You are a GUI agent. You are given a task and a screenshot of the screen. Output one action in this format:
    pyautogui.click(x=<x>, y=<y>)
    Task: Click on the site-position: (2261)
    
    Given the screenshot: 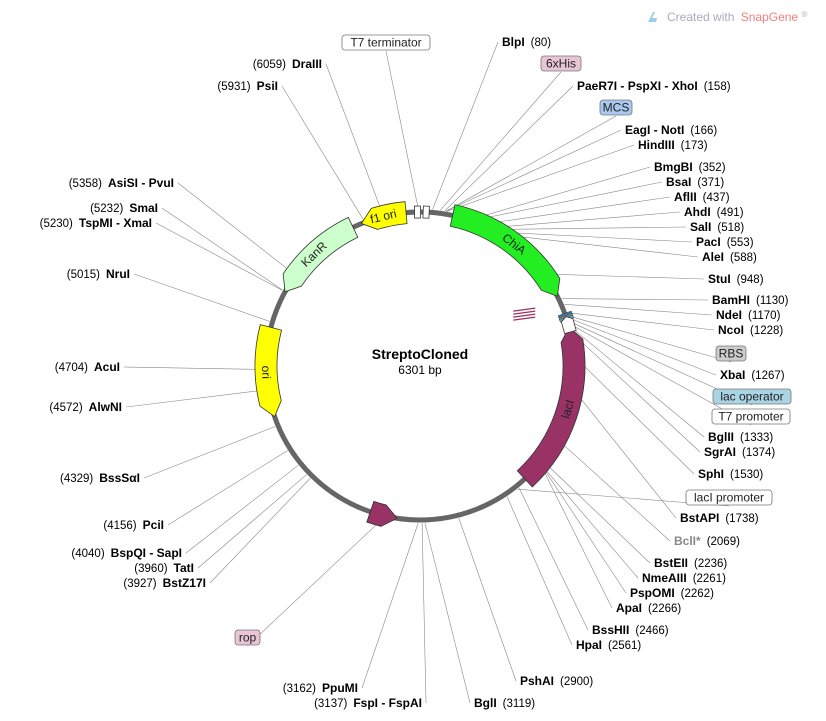 What is the action you would take?
    pyautogui.click(x=709, y=579)
    